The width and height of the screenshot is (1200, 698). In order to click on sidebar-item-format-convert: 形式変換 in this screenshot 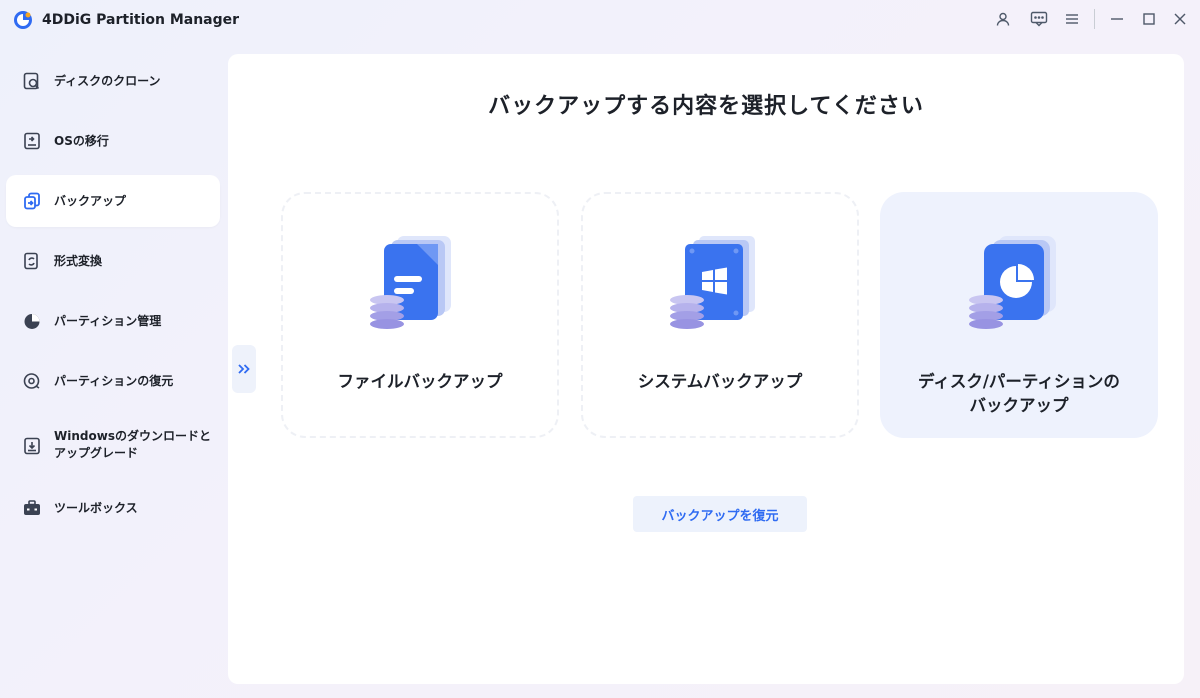, I will do `click(113, 261)`.